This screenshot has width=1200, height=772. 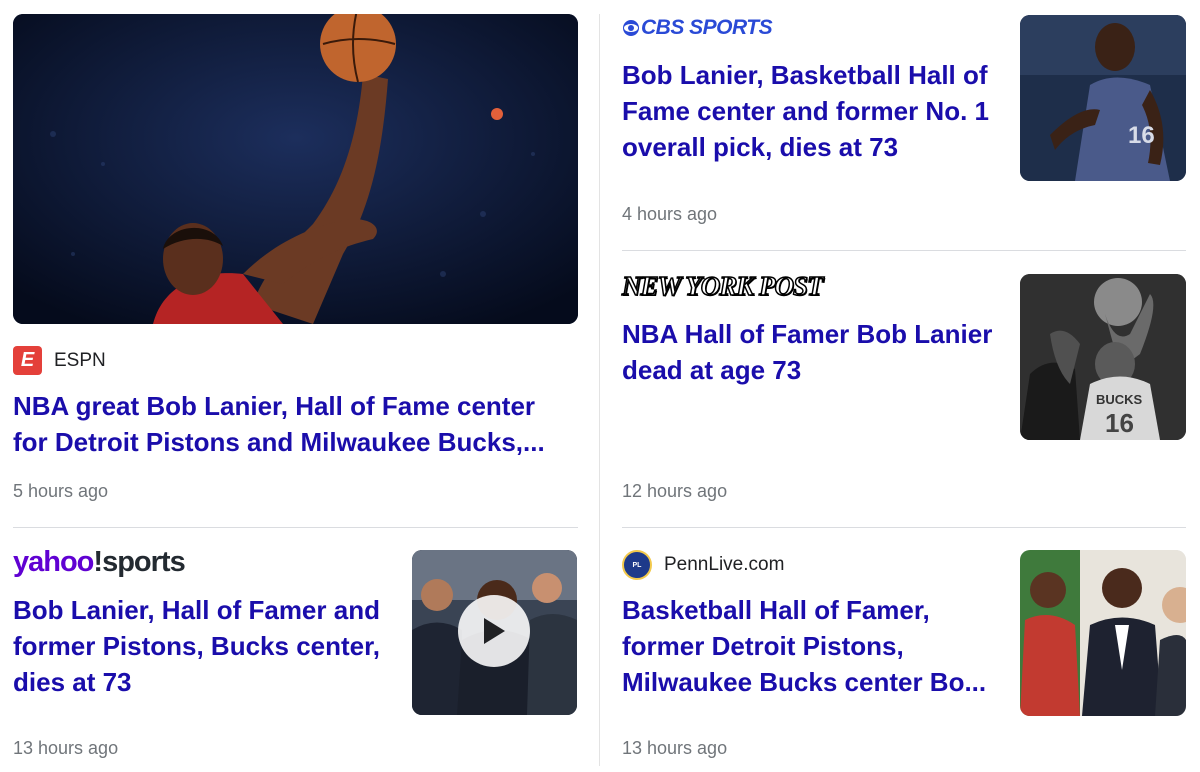 What do you see at coordinates (722, 286) in the screenshot?
I see `new-york-post-logo: NEW YORK POST` at bounding box center [722, 286].